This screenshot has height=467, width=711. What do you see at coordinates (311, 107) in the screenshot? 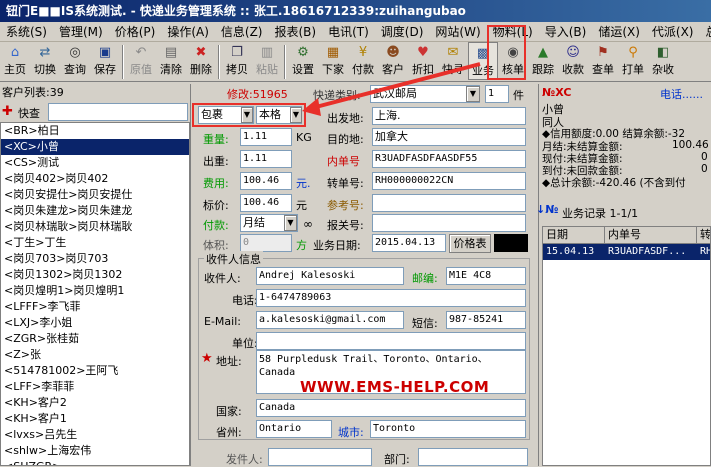
I see `arrow-head` at bounding box center [311, 107].